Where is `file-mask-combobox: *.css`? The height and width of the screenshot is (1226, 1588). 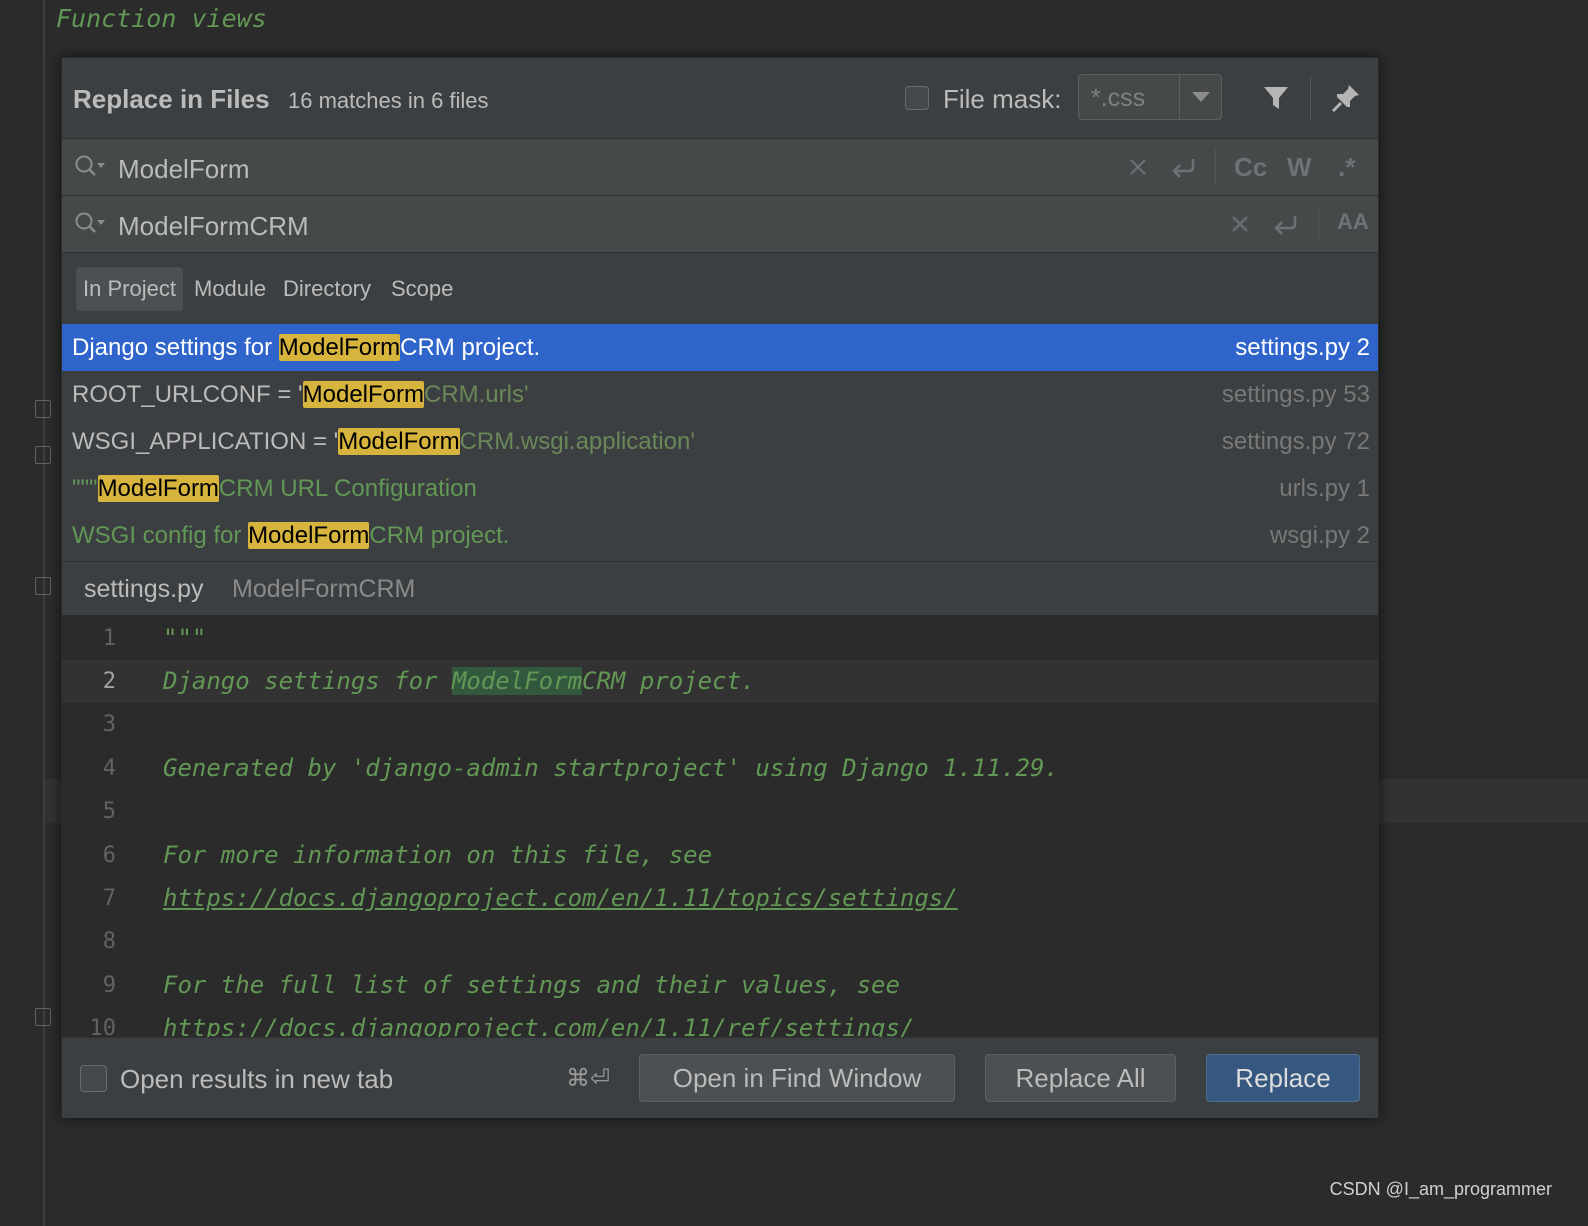 file-mask-combobox: *.css is located at coordinates (1150, 97).